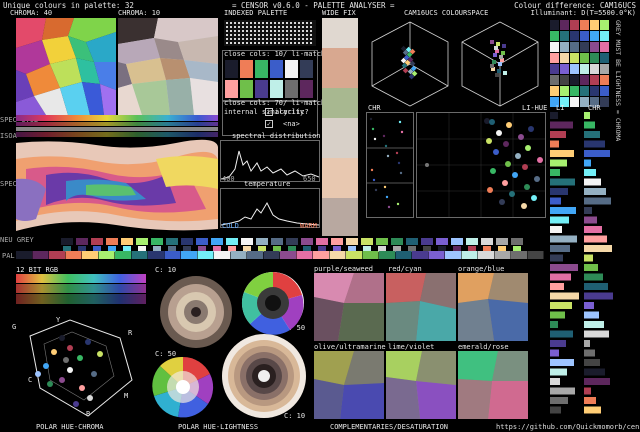  I want to click on internal-similarity-check: ✓, so click(269, 112).